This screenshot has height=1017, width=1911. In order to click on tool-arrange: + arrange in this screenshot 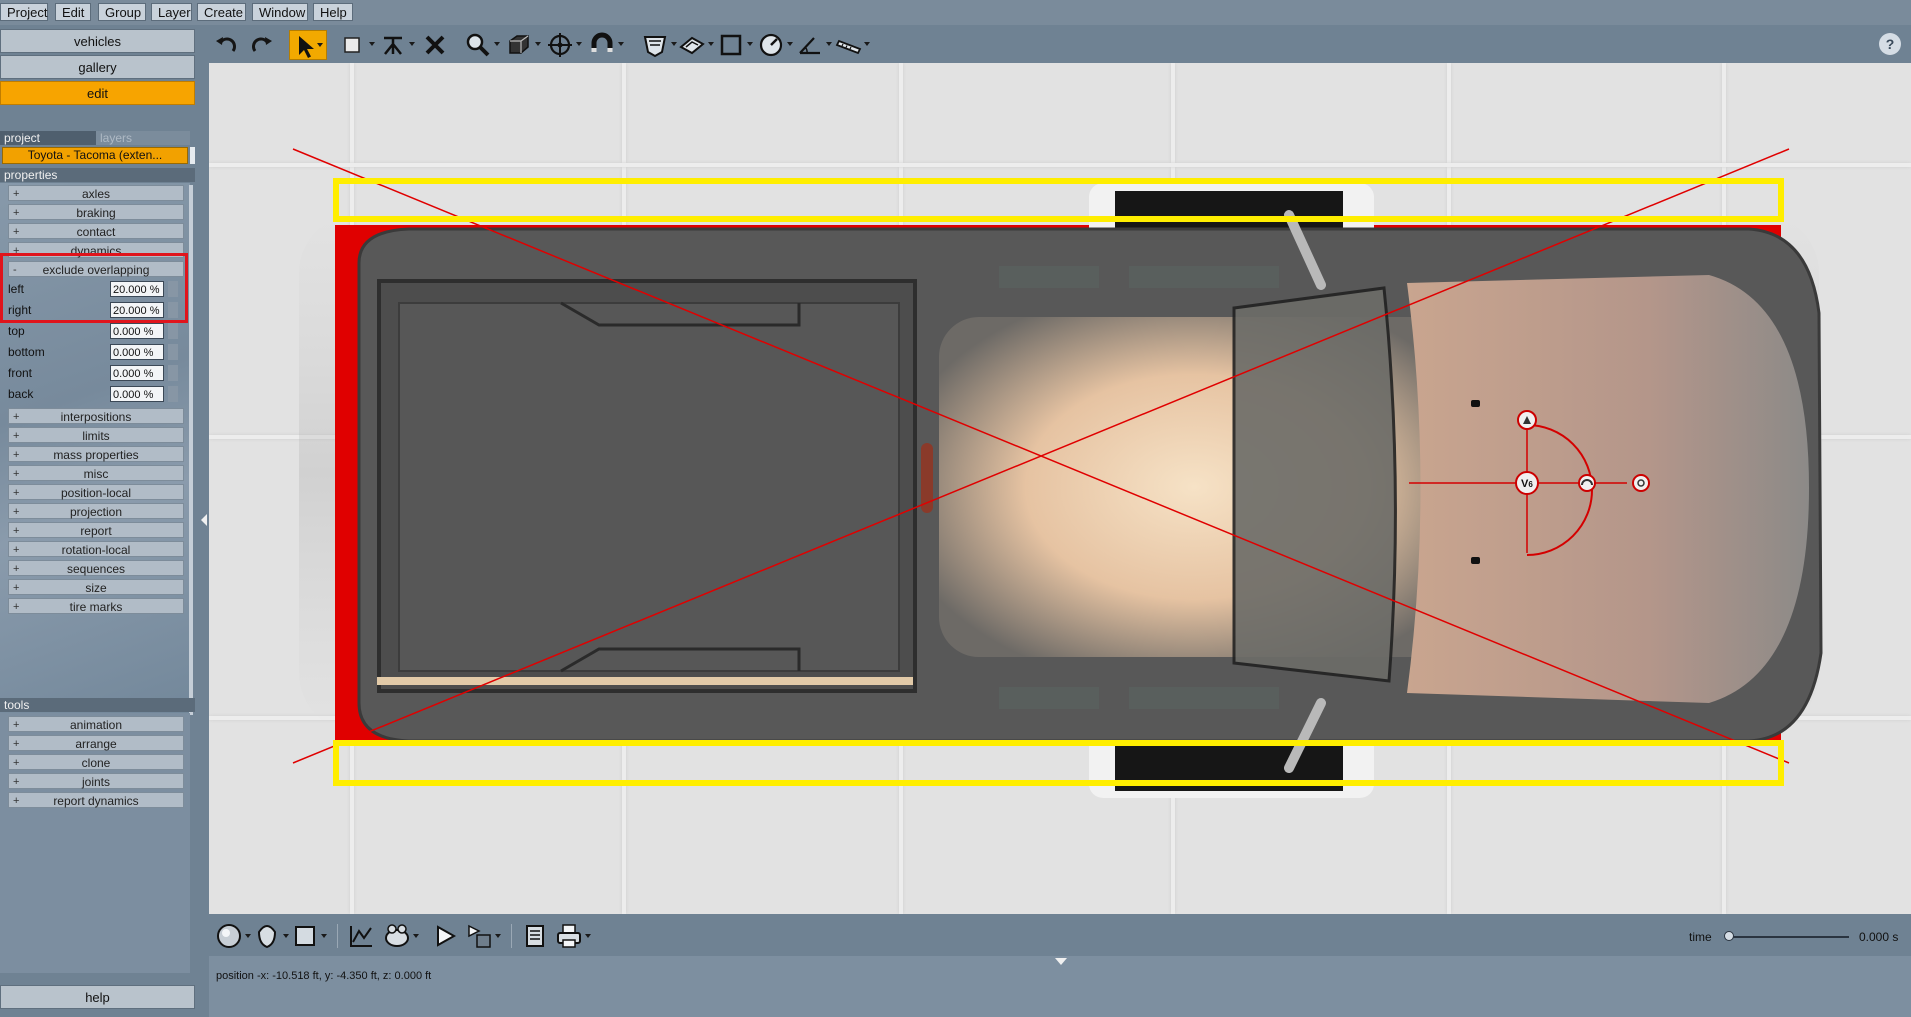, I will do `click(96, 743)`.